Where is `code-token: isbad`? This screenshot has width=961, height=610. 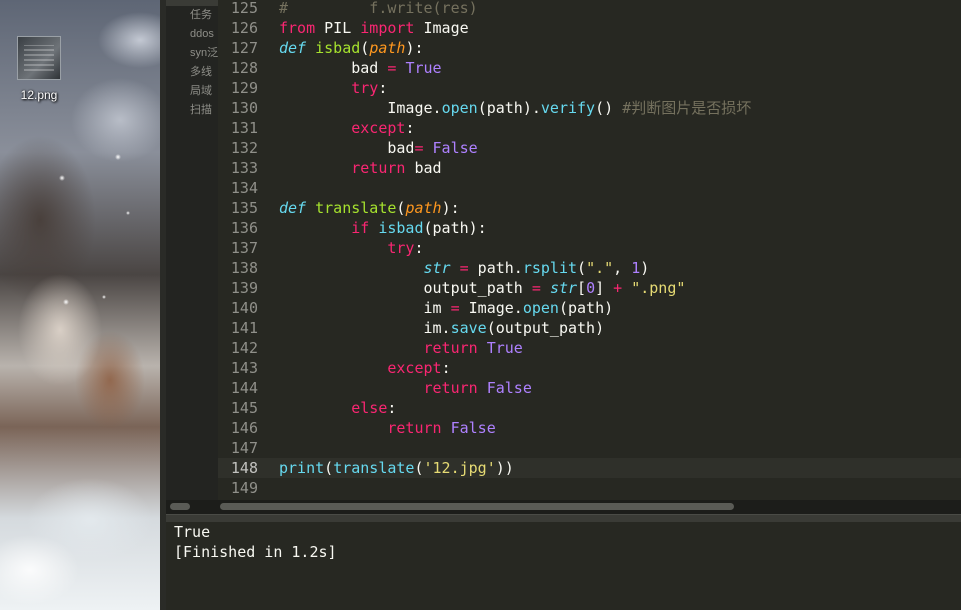 code-token: isbad is located at coordinates (401, 228).